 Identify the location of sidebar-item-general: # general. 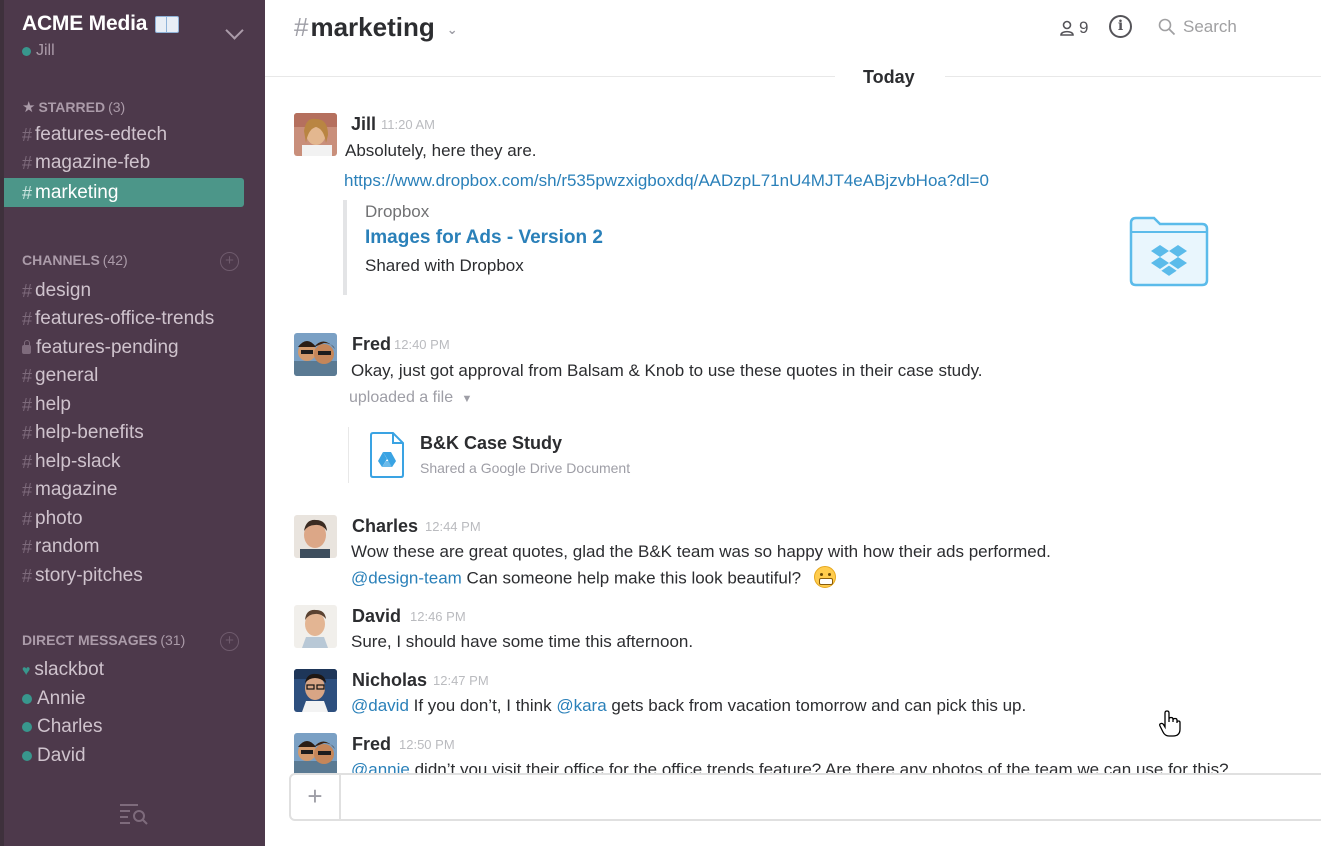
(60, 376).